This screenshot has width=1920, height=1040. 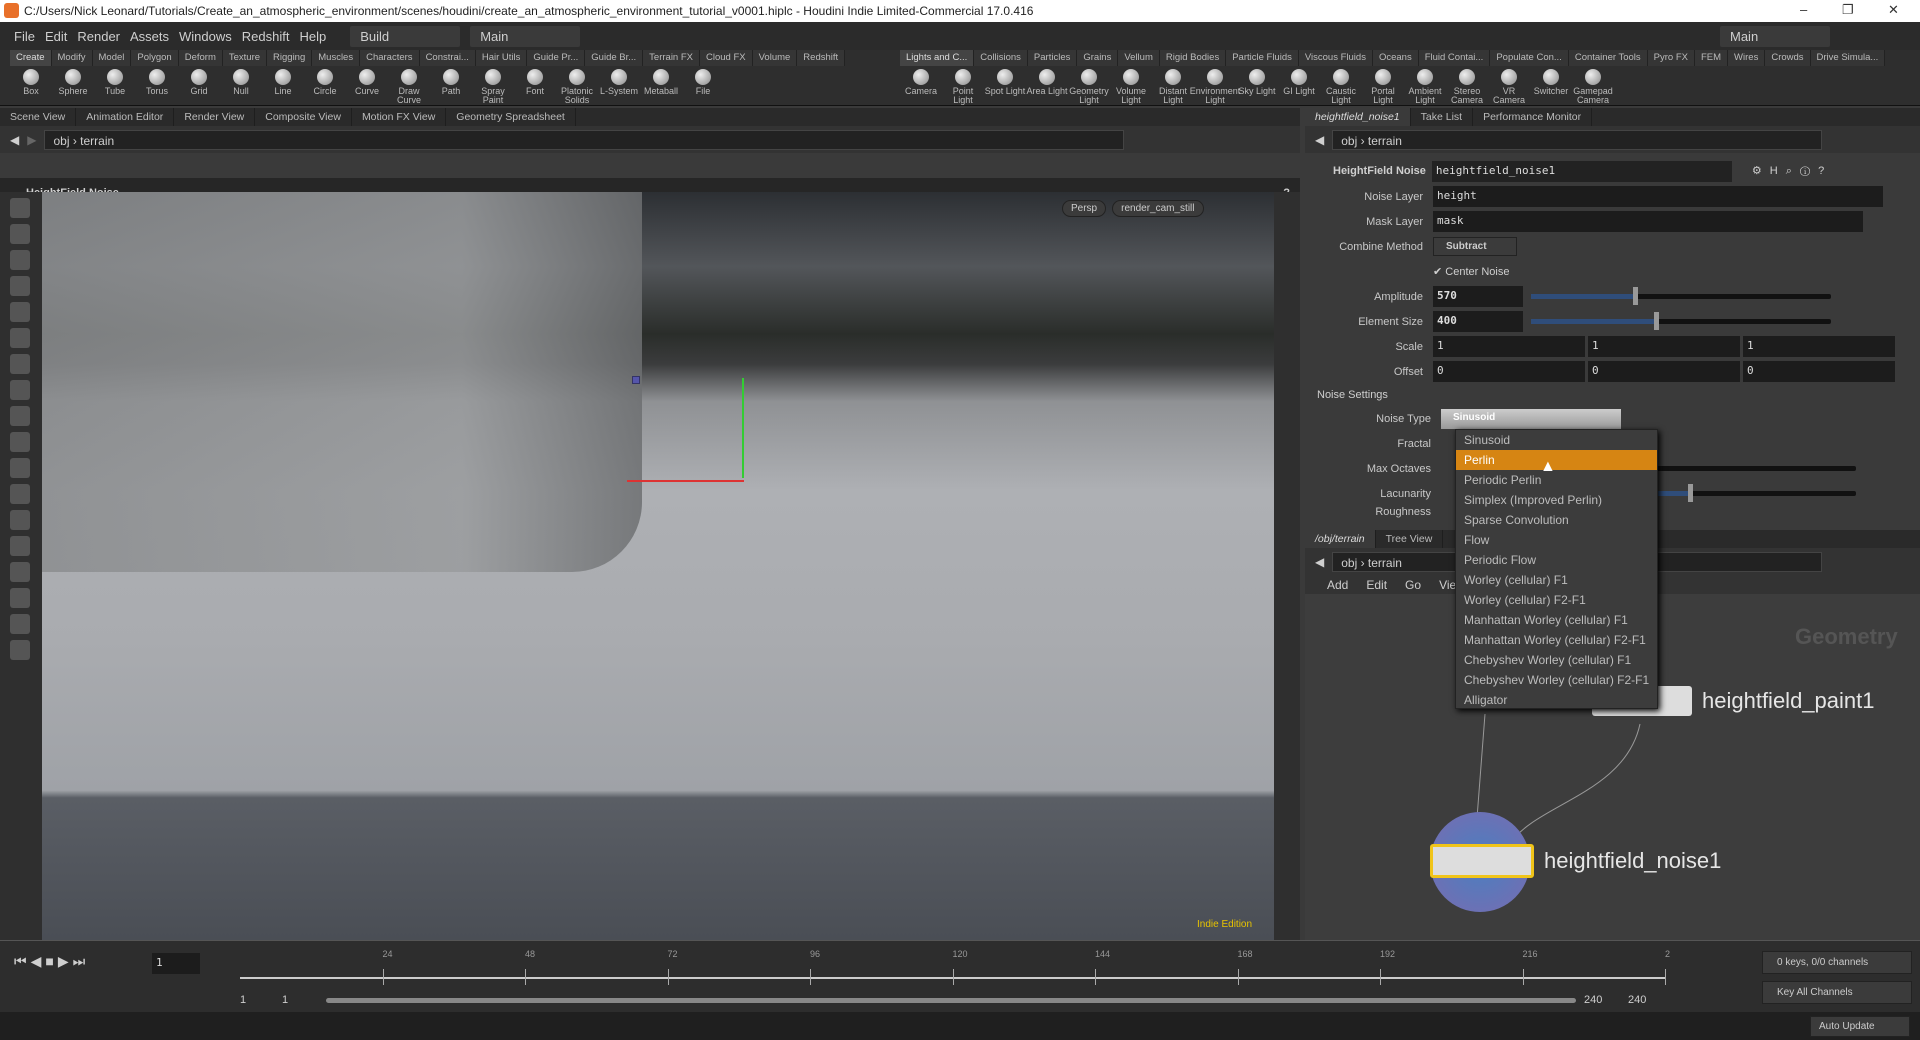 I want to click on tool-line: Line, so click(x=283, y=86).